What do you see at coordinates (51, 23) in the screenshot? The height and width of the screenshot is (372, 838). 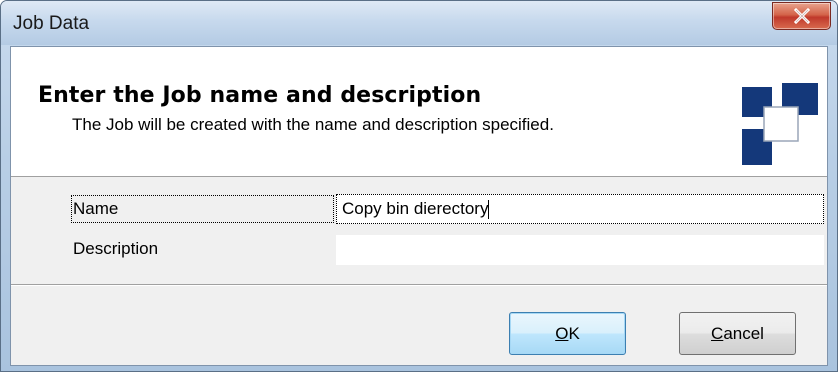 I see `window-title: Job Data` at bounding box center [51, 23].